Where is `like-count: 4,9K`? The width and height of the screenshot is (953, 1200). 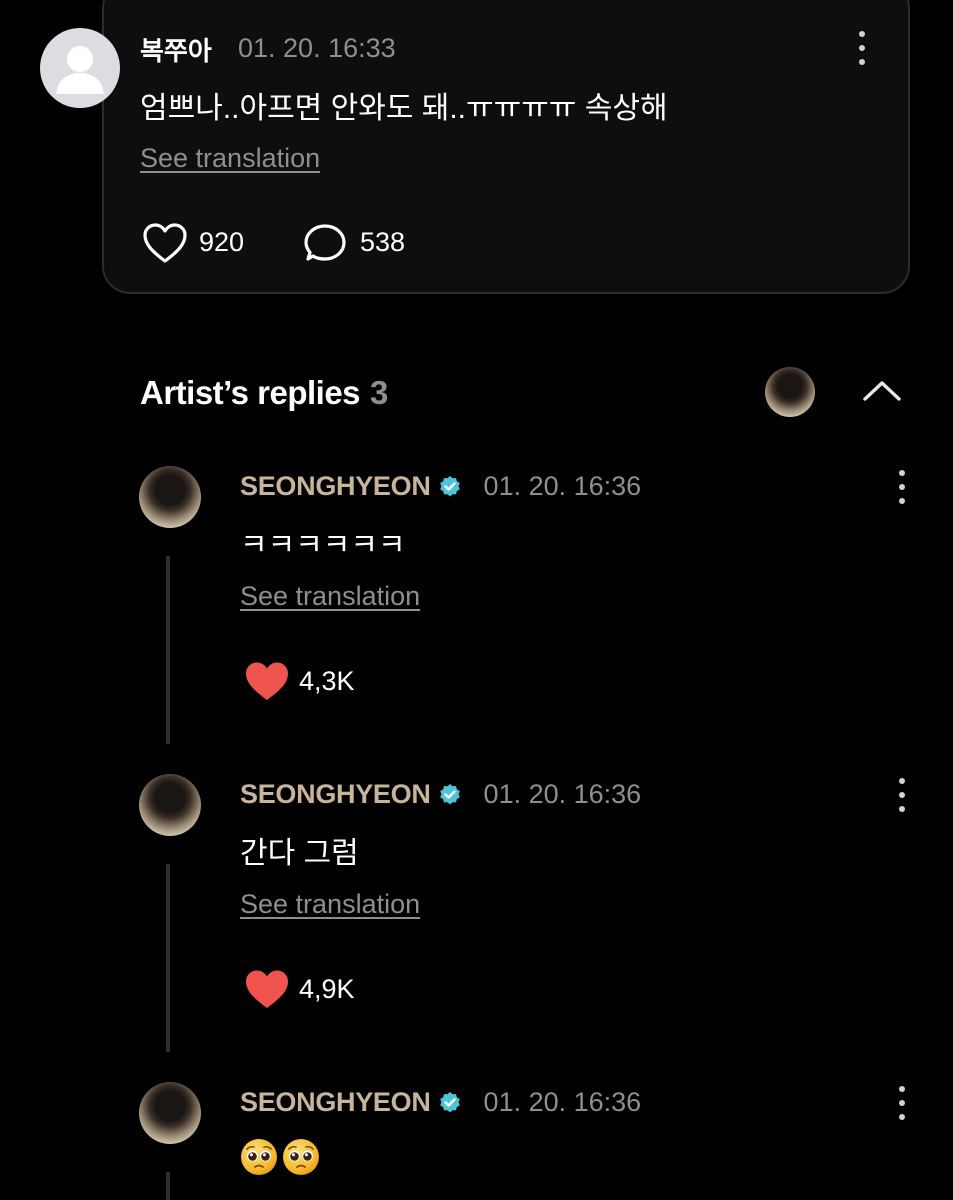
like-count: 4,9K is located at coordinates (327, 989).